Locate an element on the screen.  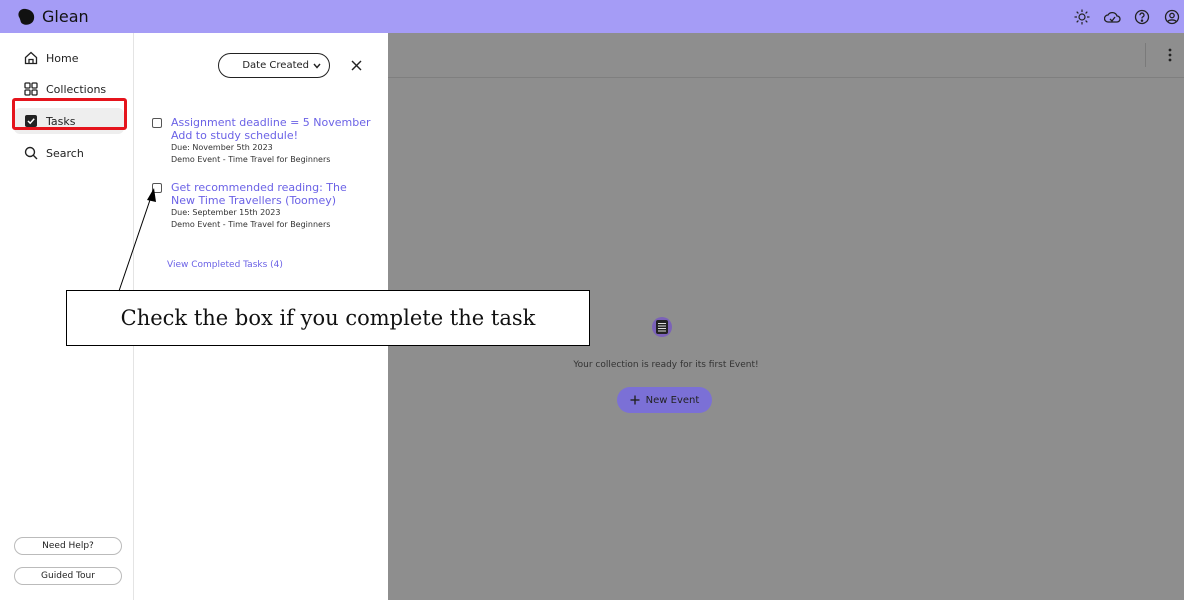
calendar-icon is located at coordinates (662, 327).